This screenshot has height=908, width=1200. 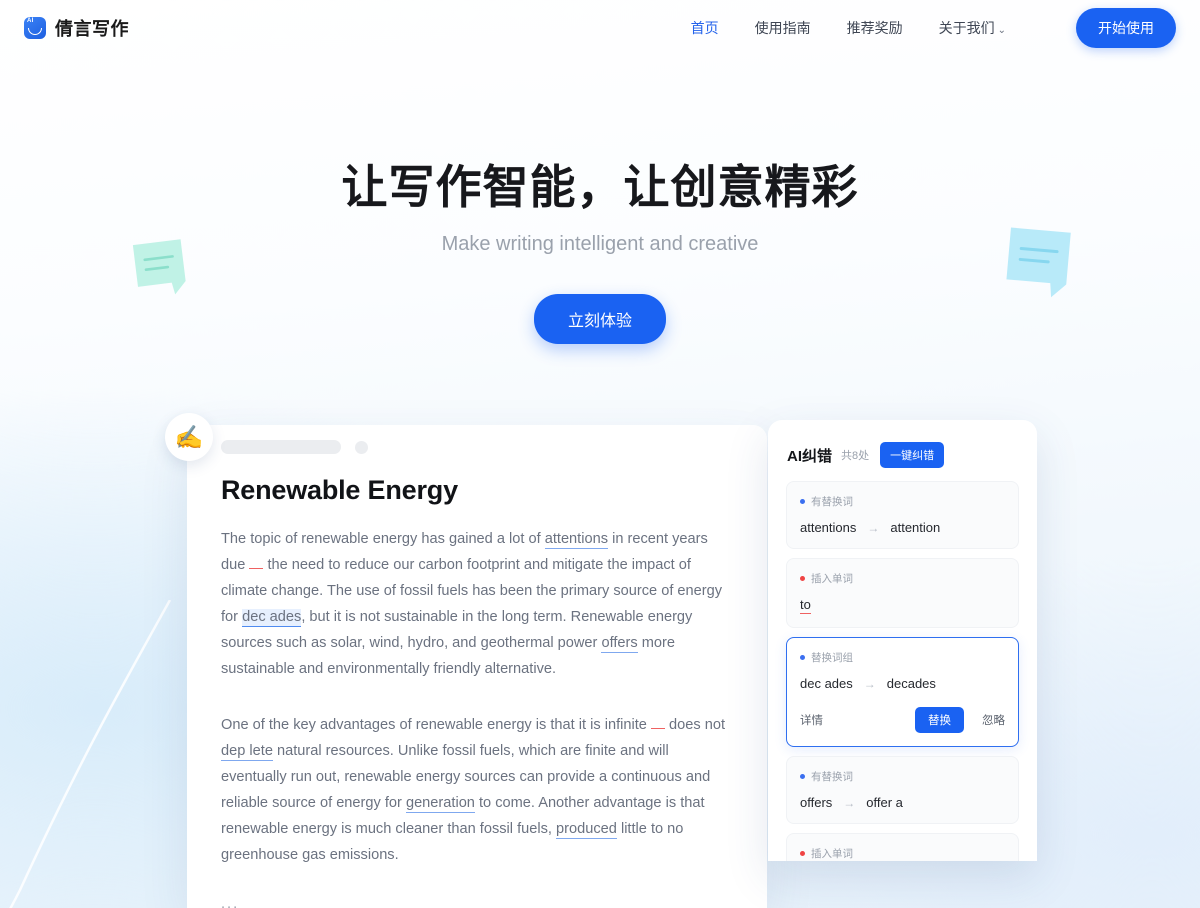 I want to click on suggestion-from: dec ades, so click(x=826, y=683).